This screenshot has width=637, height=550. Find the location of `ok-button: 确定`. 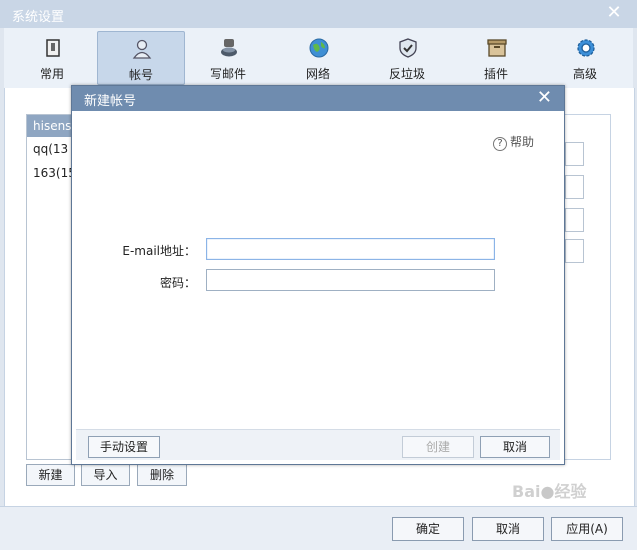

ok-button: 确定 is located at coordinates (428, 529).